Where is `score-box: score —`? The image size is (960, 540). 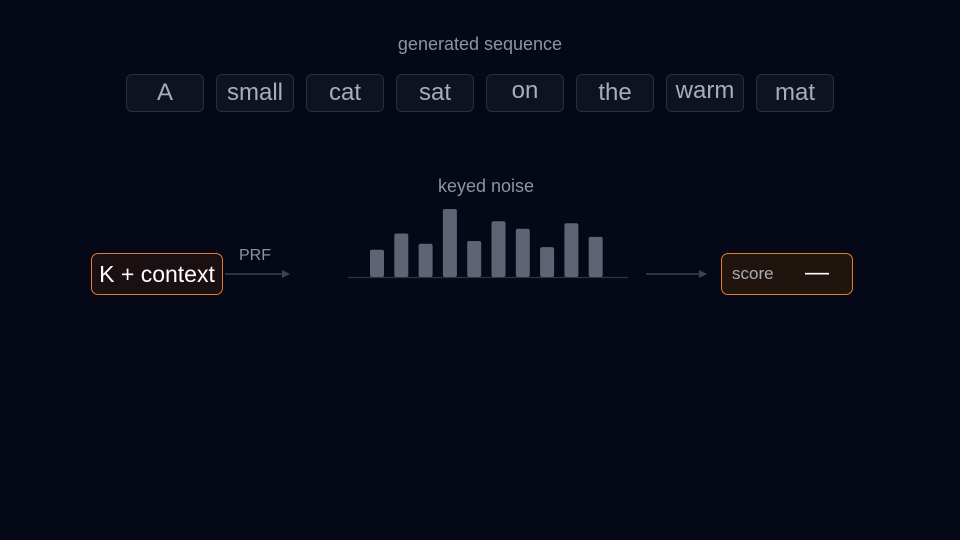
score-box: score — is located at coordinates (787, 274).